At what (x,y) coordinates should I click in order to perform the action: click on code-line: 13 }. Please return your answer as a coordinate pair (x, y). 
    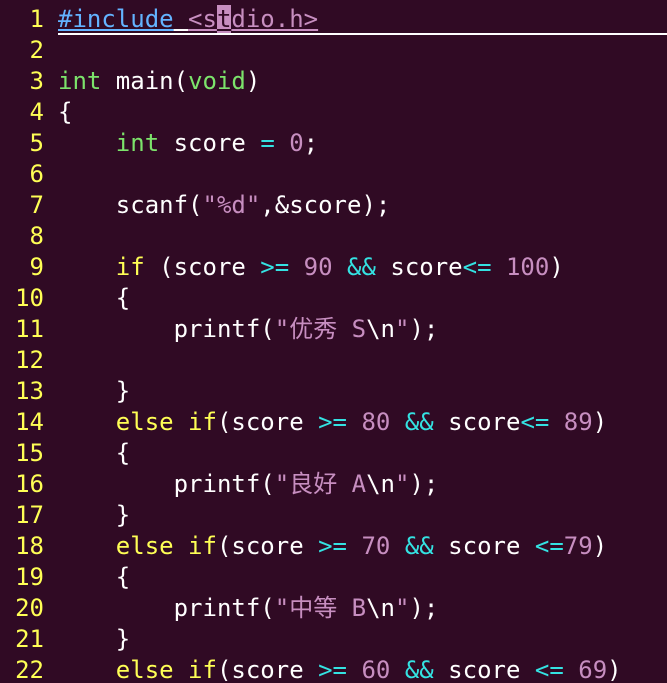
    Looking at the image, I should click on (333, 391).